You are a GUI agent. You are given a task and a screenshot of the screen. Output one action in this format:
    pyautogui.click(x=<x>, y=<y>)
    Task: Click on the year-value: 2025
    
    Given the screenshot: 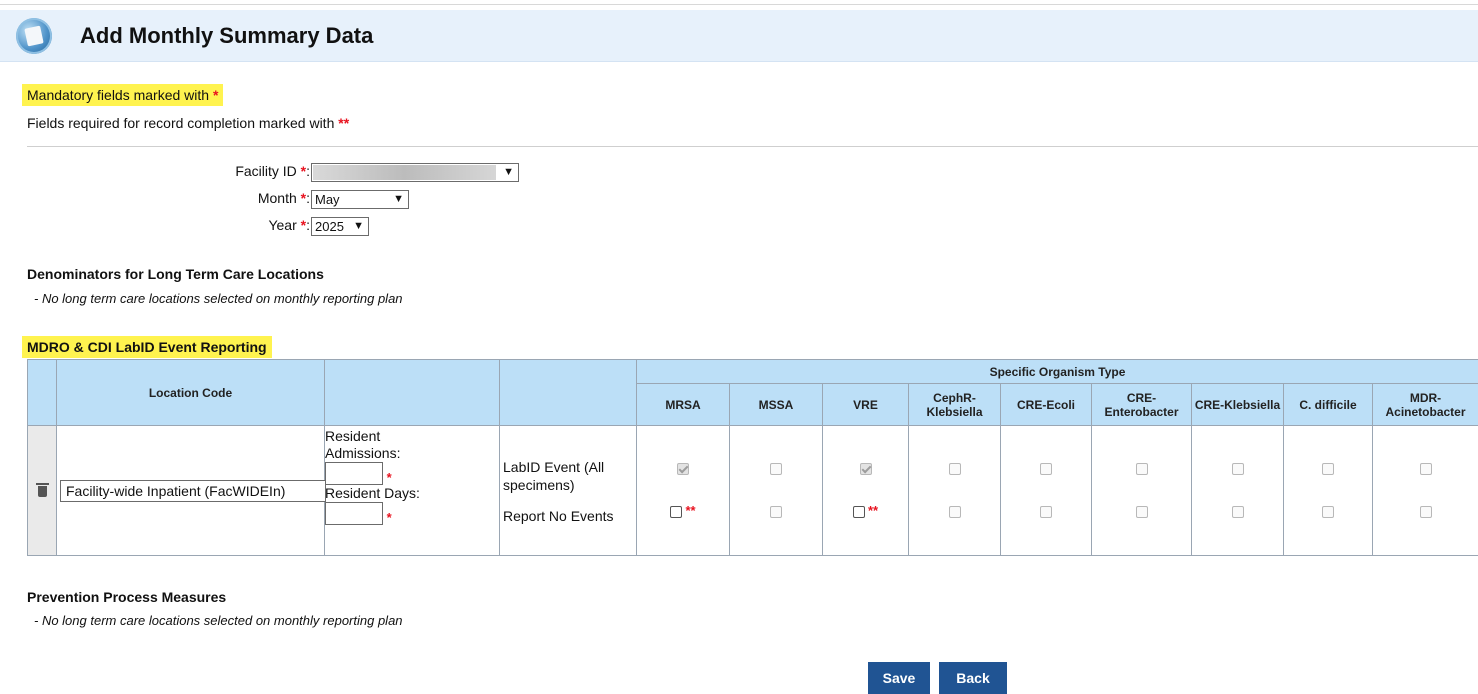 What is the action you would take?
    pyautogui.click(x=329, y=226)
    